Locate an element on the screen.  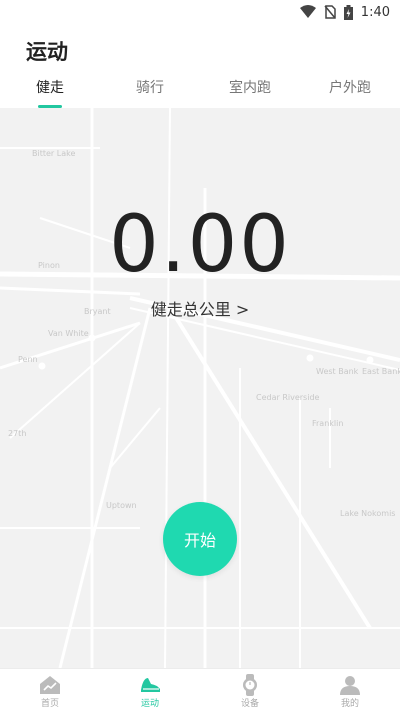
map-label: Uptown is located at coordinates (121, 505).